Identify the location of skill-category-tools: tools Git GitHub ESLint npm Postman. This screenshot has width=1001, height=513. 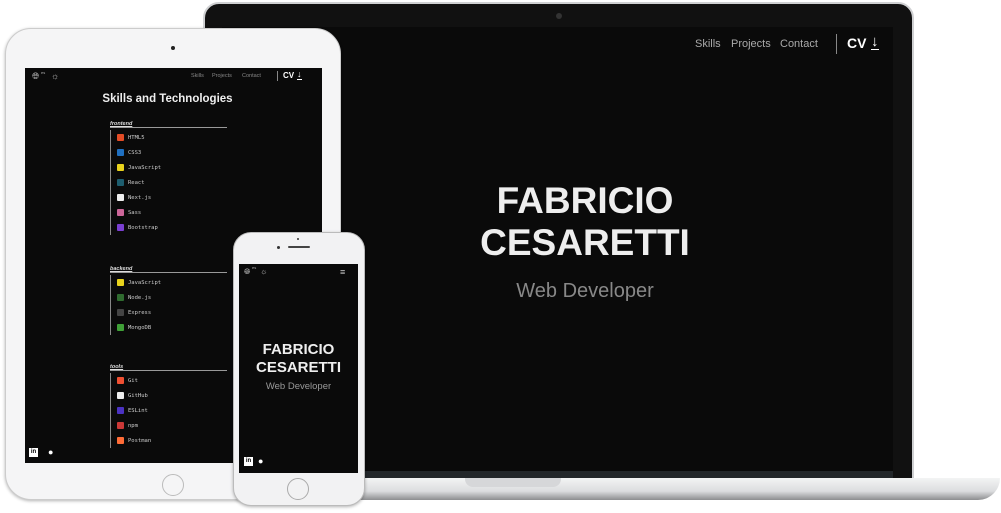
(168, 406).